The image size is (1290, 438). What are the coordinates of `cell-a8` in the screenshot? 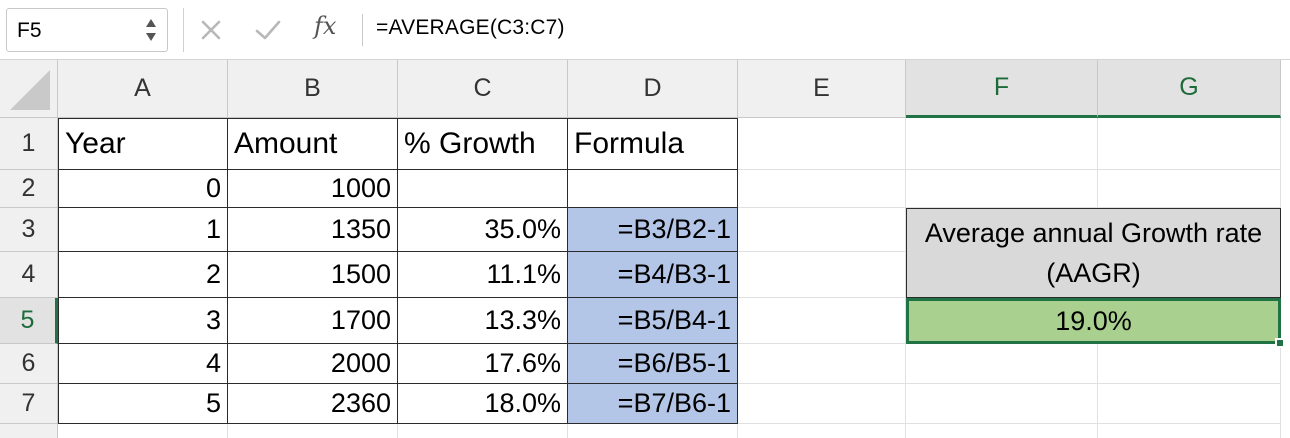 It's located at (143, 431).